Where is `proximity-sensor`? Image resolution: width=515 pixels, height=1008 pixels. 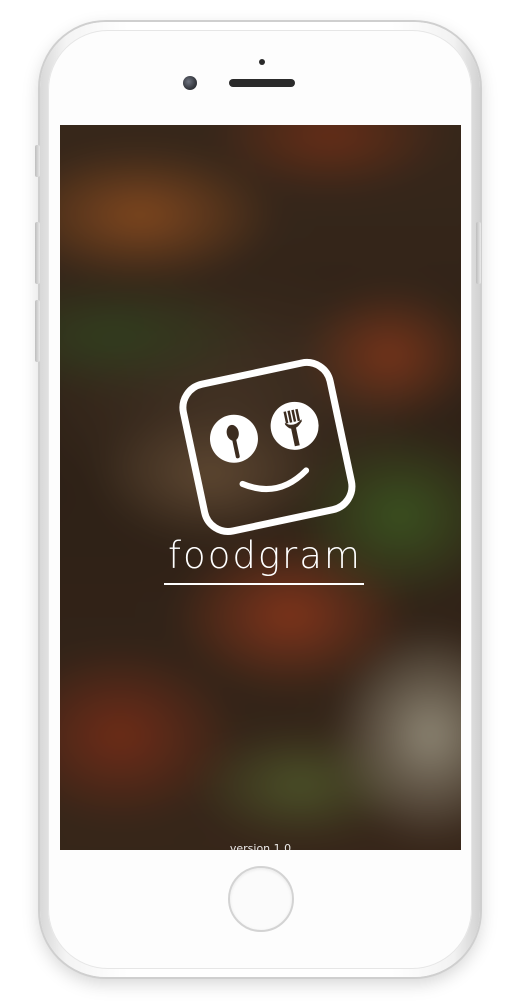
proximity-sensor is located at coordinates (262, 62).